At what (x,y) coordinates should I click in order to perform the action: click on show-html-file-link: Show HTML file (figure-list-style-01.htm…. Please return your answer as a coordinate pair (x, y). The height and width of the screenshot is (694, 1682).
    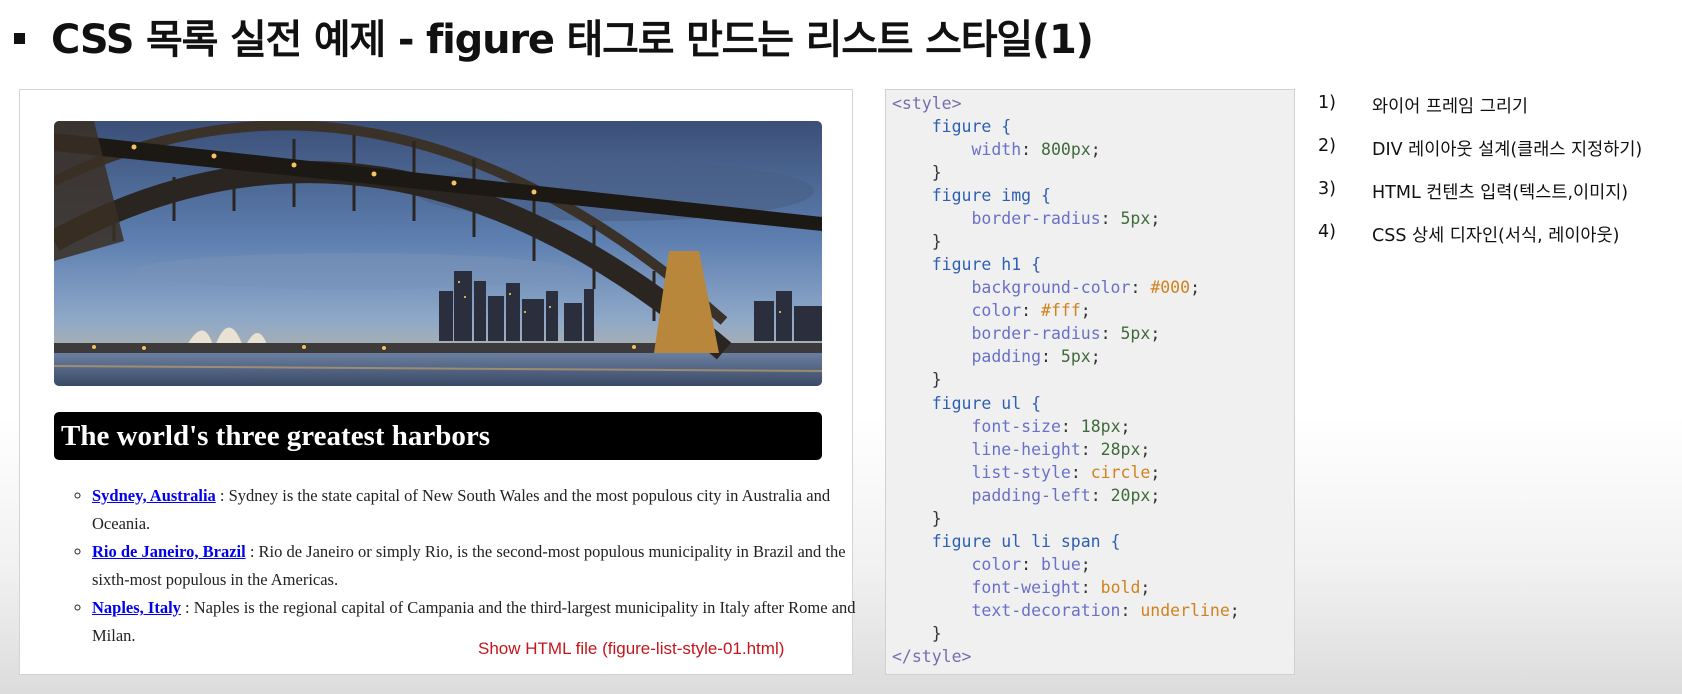
    Looking at the image, I should click on (631, 649).